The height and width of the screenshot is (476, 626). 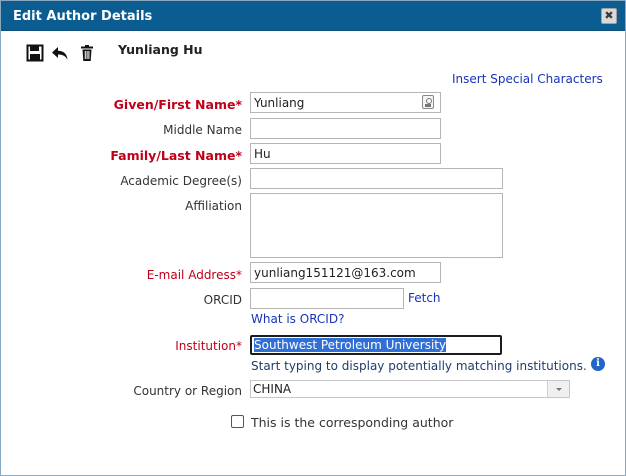 I want to click on close-button: ✖, so click(x=609, y=16).